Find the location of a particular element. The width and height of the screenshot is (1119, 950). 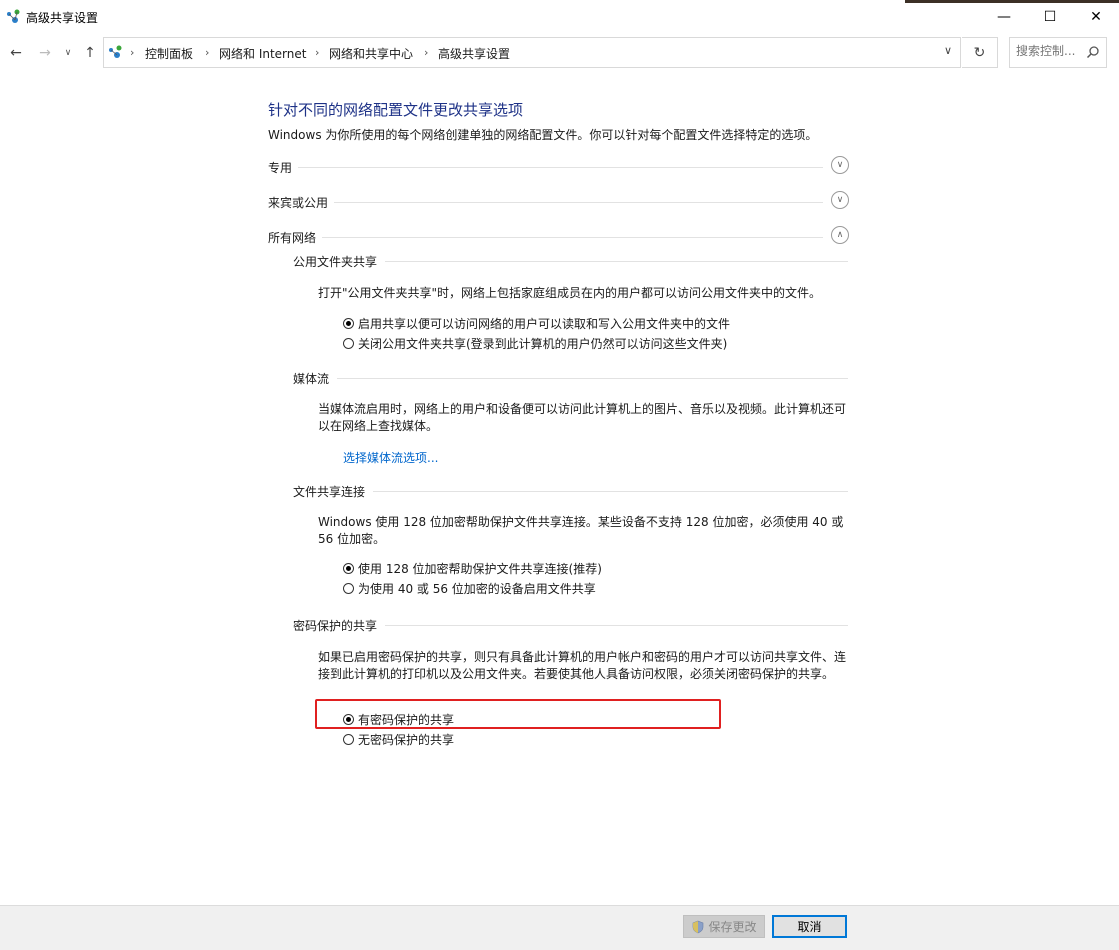

cancel-button: 取消 is located at coordinates (809, 926).